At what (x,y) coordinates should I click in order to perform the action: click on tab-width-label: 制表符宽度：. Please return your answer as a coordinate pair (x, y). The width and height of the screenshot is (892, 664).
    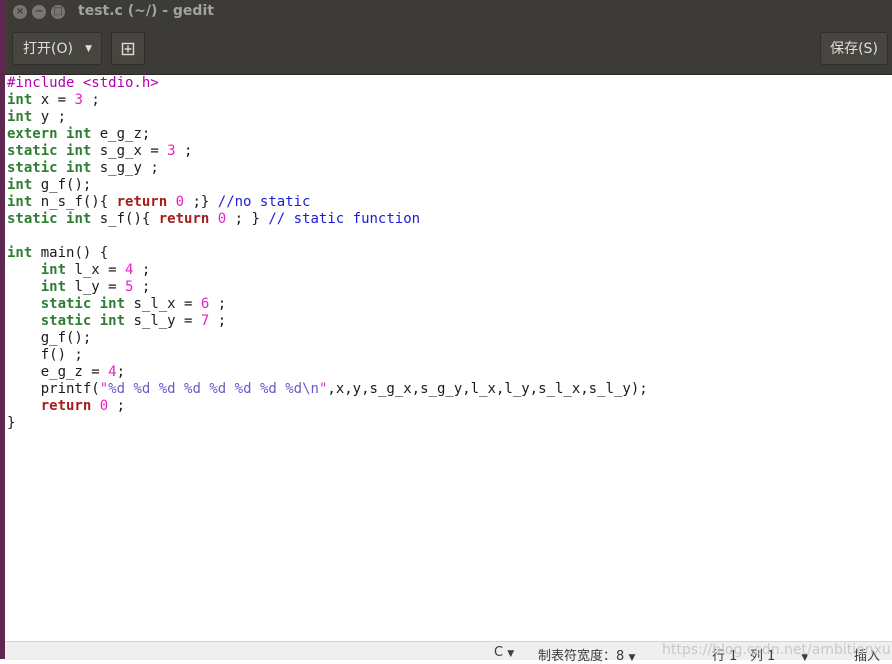
    Looking at the image, I should click on (577, 656).